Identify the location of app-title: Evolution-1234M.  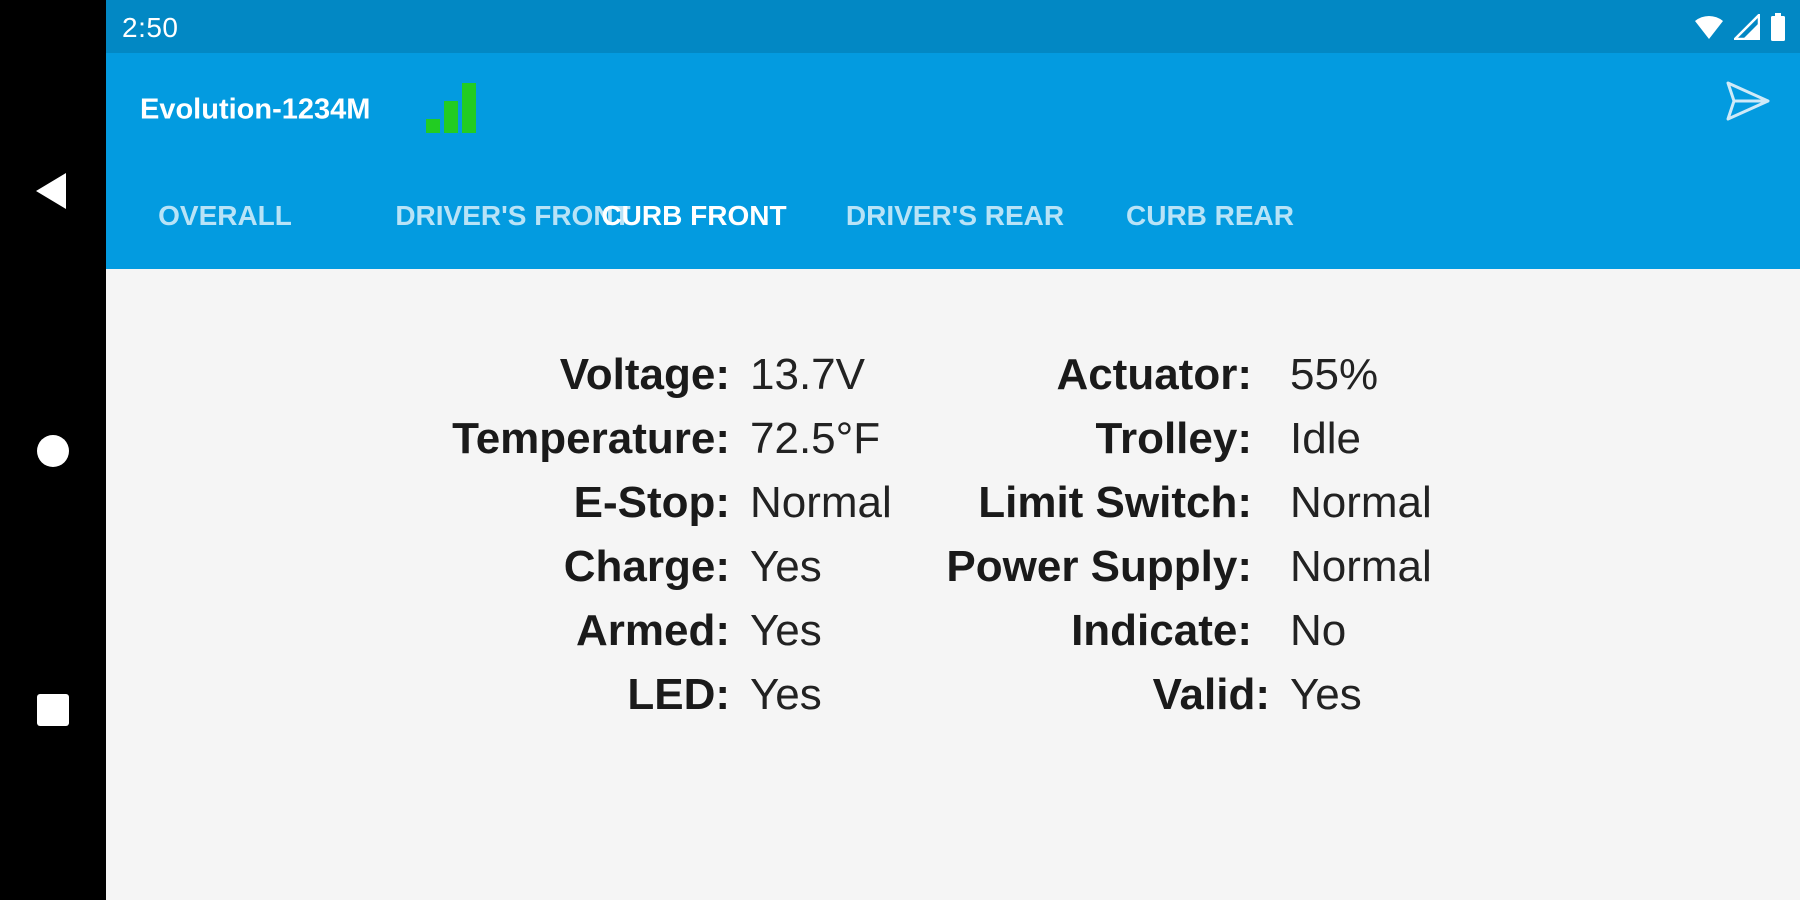
(255, 109).